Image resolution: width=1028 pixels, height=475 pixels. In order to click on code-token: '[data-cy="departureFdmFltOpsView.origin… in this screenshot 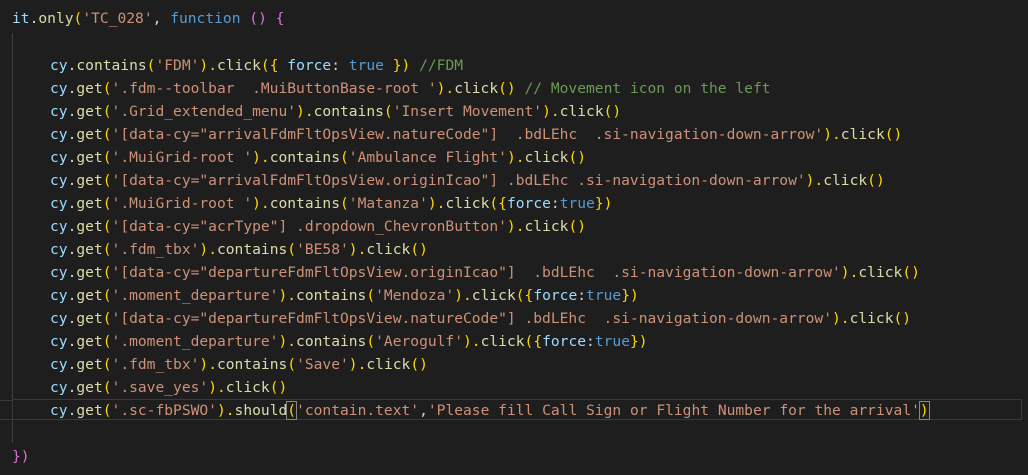, I will do `click(476, 272)`.